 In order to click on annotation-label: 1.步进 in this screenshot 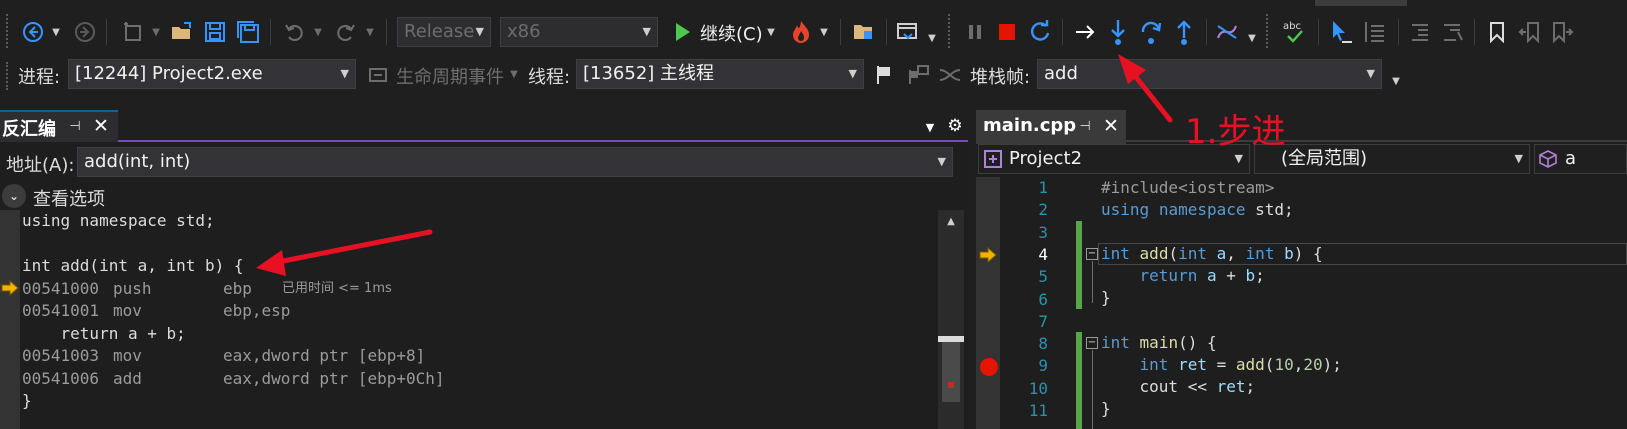, I will do `click(1235, 132)`.